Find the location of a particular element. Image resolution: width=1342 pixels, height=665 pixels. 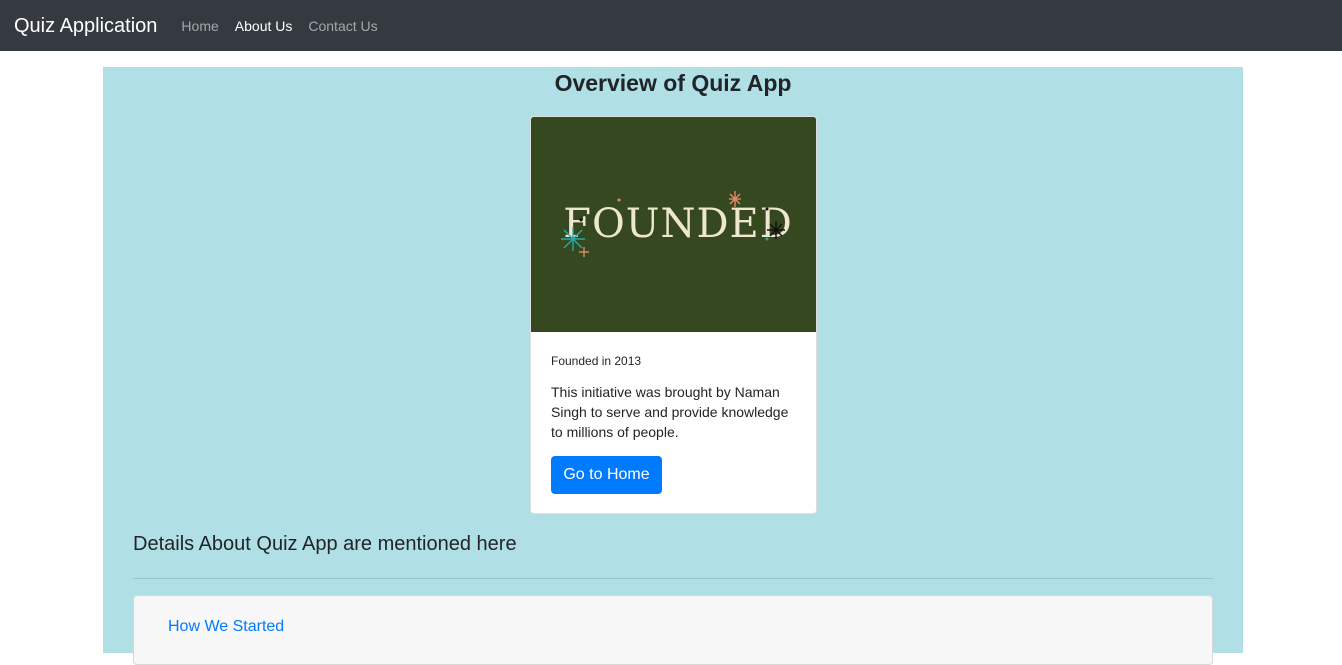

divider is located at coordinates (673, 578).